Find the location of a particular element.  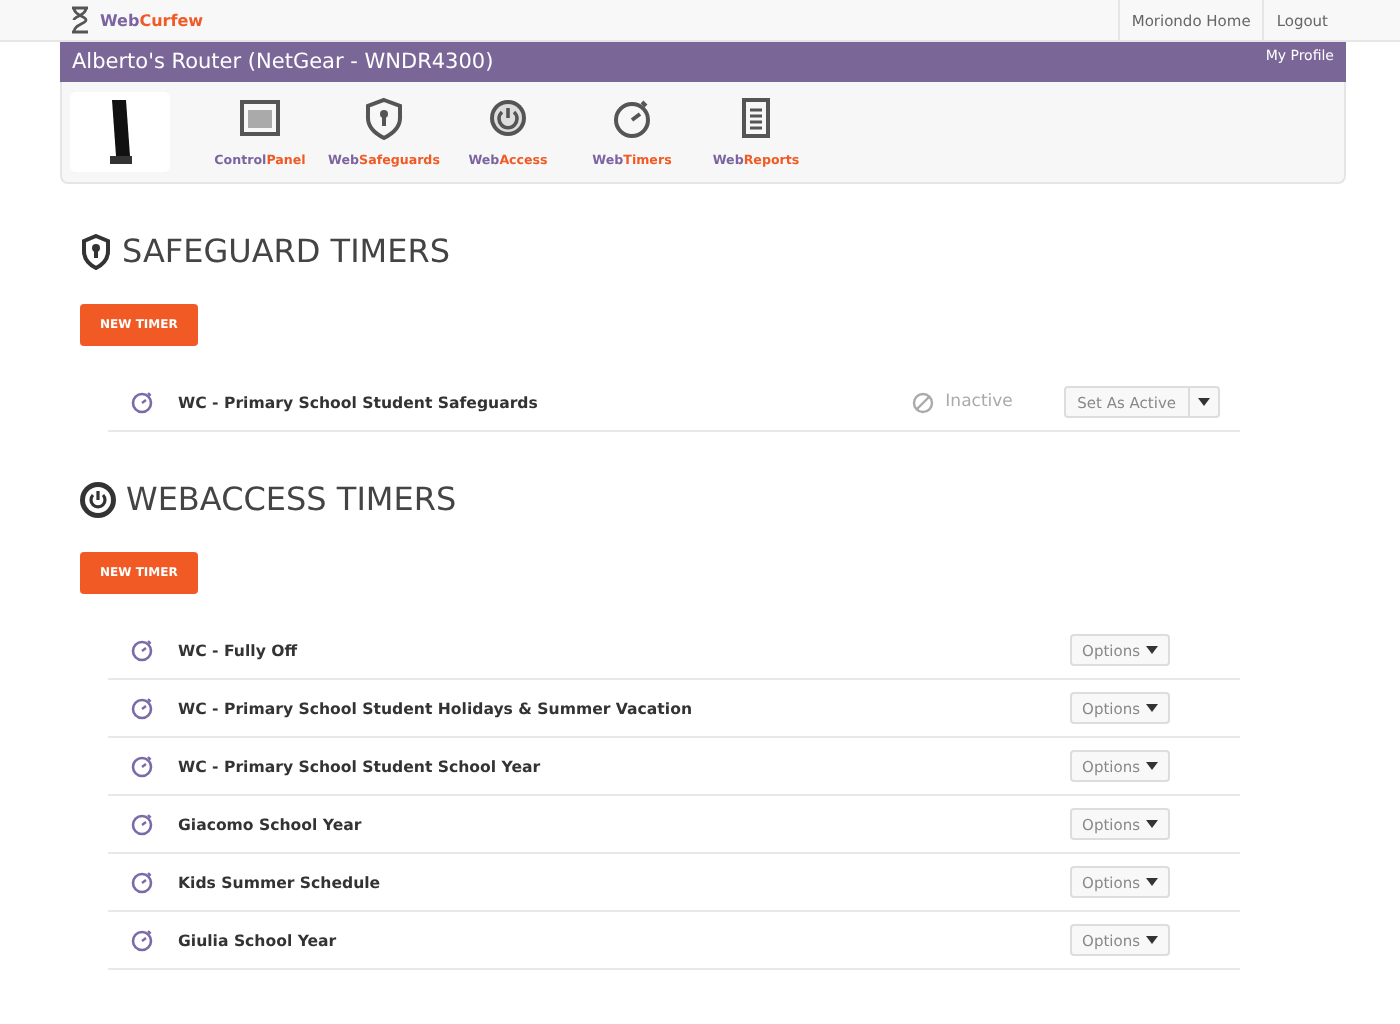

dropdown-button is located at coordinates (1205, 402).